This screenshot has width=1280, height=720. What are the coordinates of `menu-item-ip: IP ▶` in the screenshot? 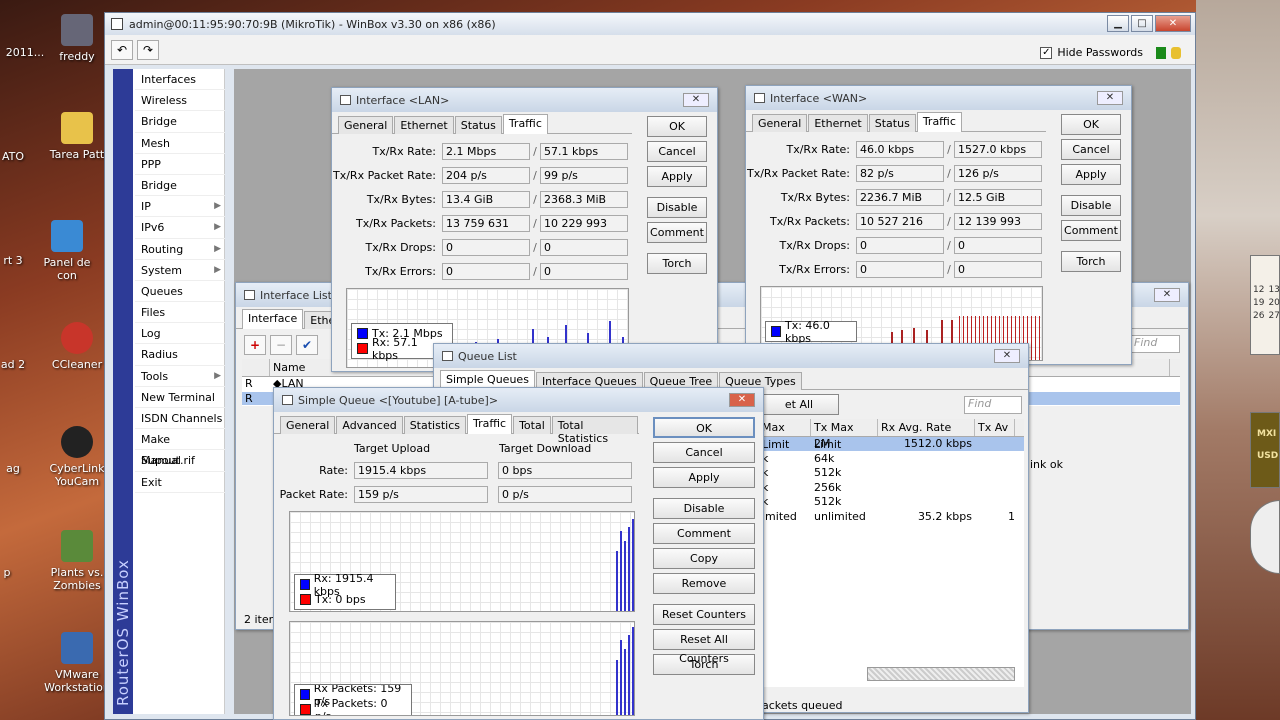 It's located at (180, 207).